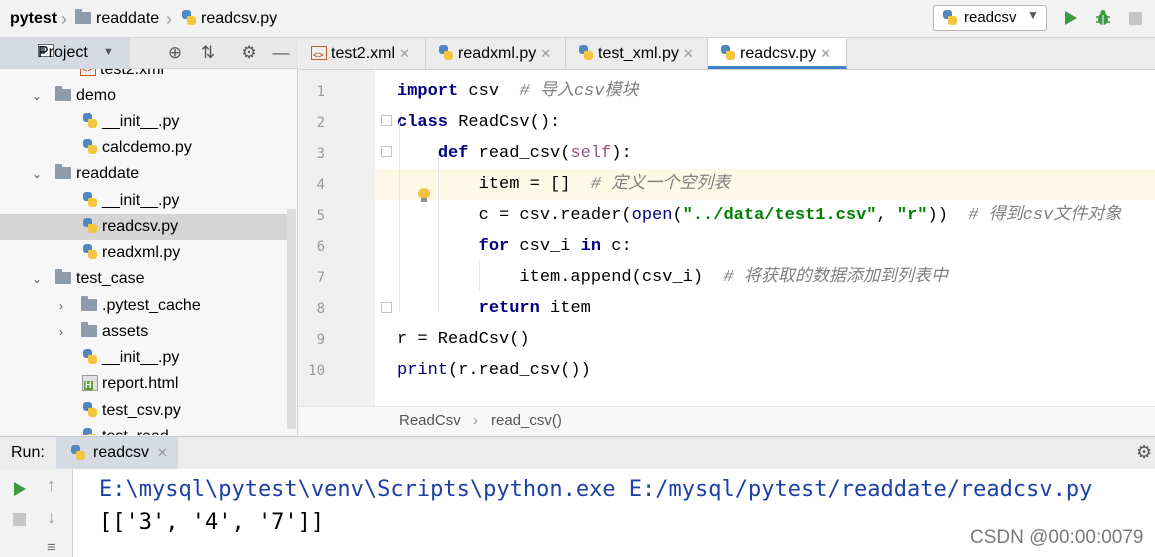 Image resolution: width=1155 pixels, height=557 pixels. What do you see at coordinates (144, 148) in the screenshot?
I see `tree-item: calcdemo.py` at bounding box center [144, 148].